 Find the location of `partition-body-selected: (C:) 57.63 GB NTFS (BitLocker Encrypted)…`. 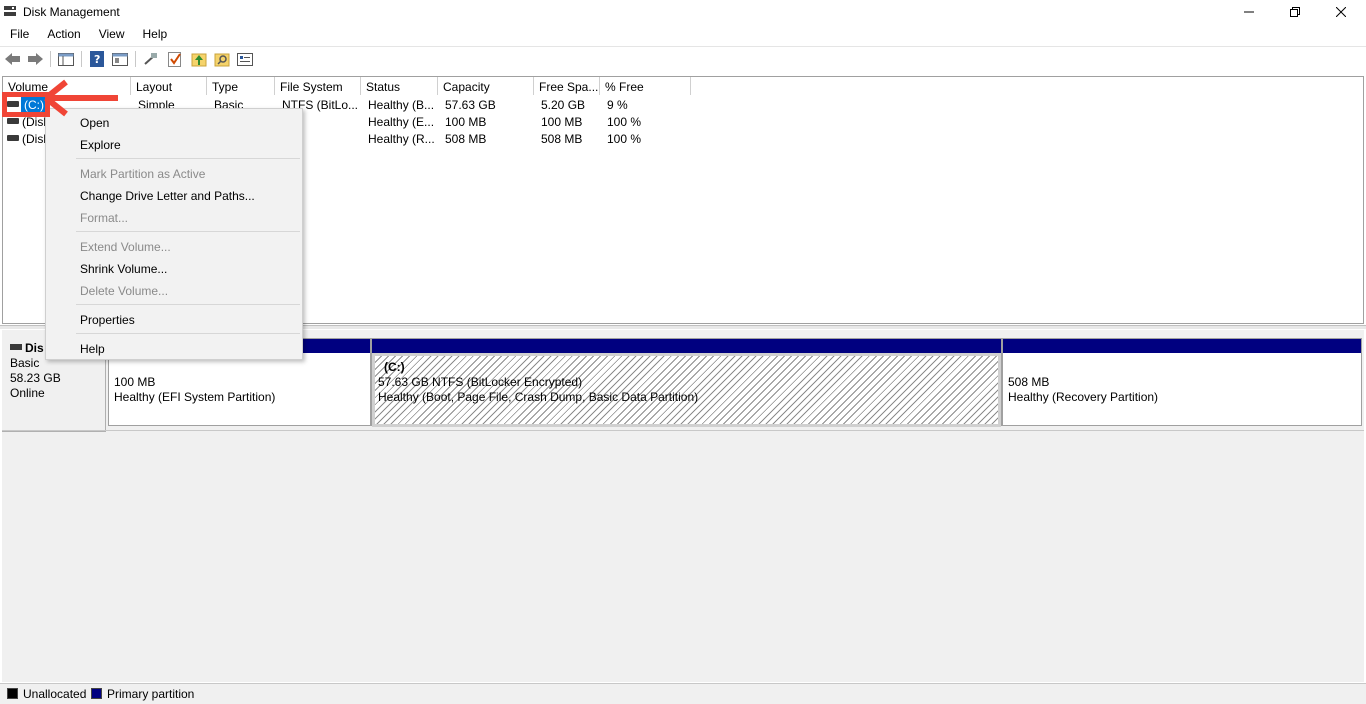

partition-body-selected: (C:) 57.63 GB NTFS (BitLocker Encrypted)… is located at coordinates (686, 390).